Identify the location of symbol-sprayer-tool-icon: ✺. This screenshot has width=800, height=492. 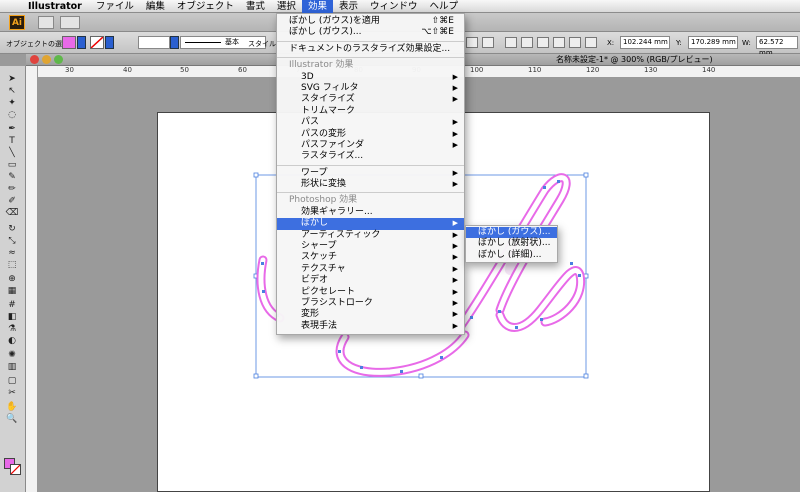
(12, 355).